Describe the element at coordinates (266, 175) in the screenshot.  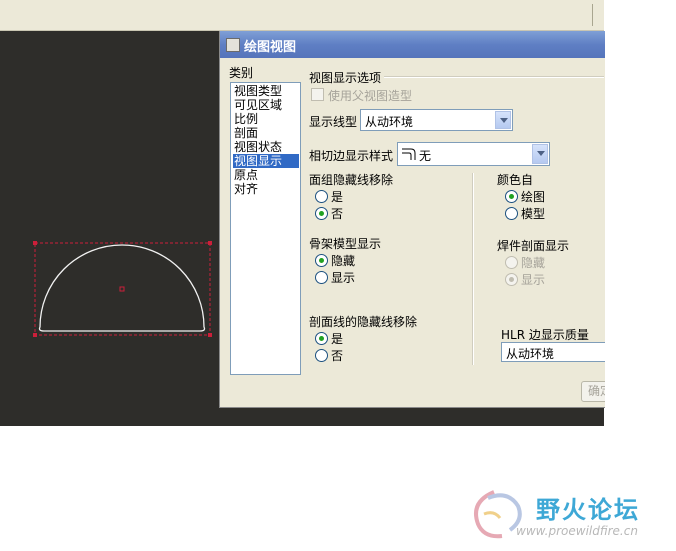
I see `category-item-origin: 原点` at that location.